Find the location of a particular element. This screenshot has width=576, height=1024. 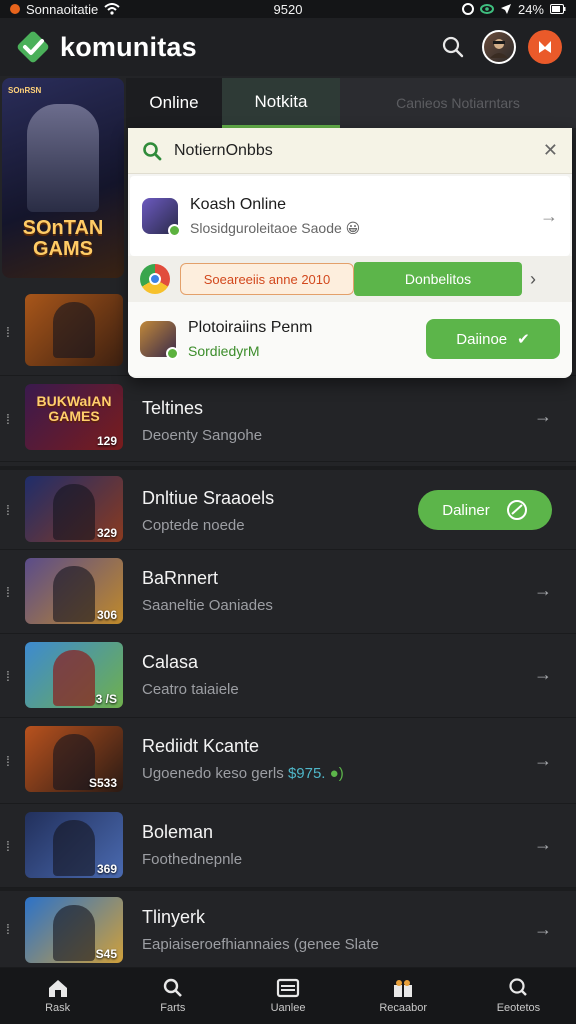

coin-icon: ●) is located at coordinates (336, 773).